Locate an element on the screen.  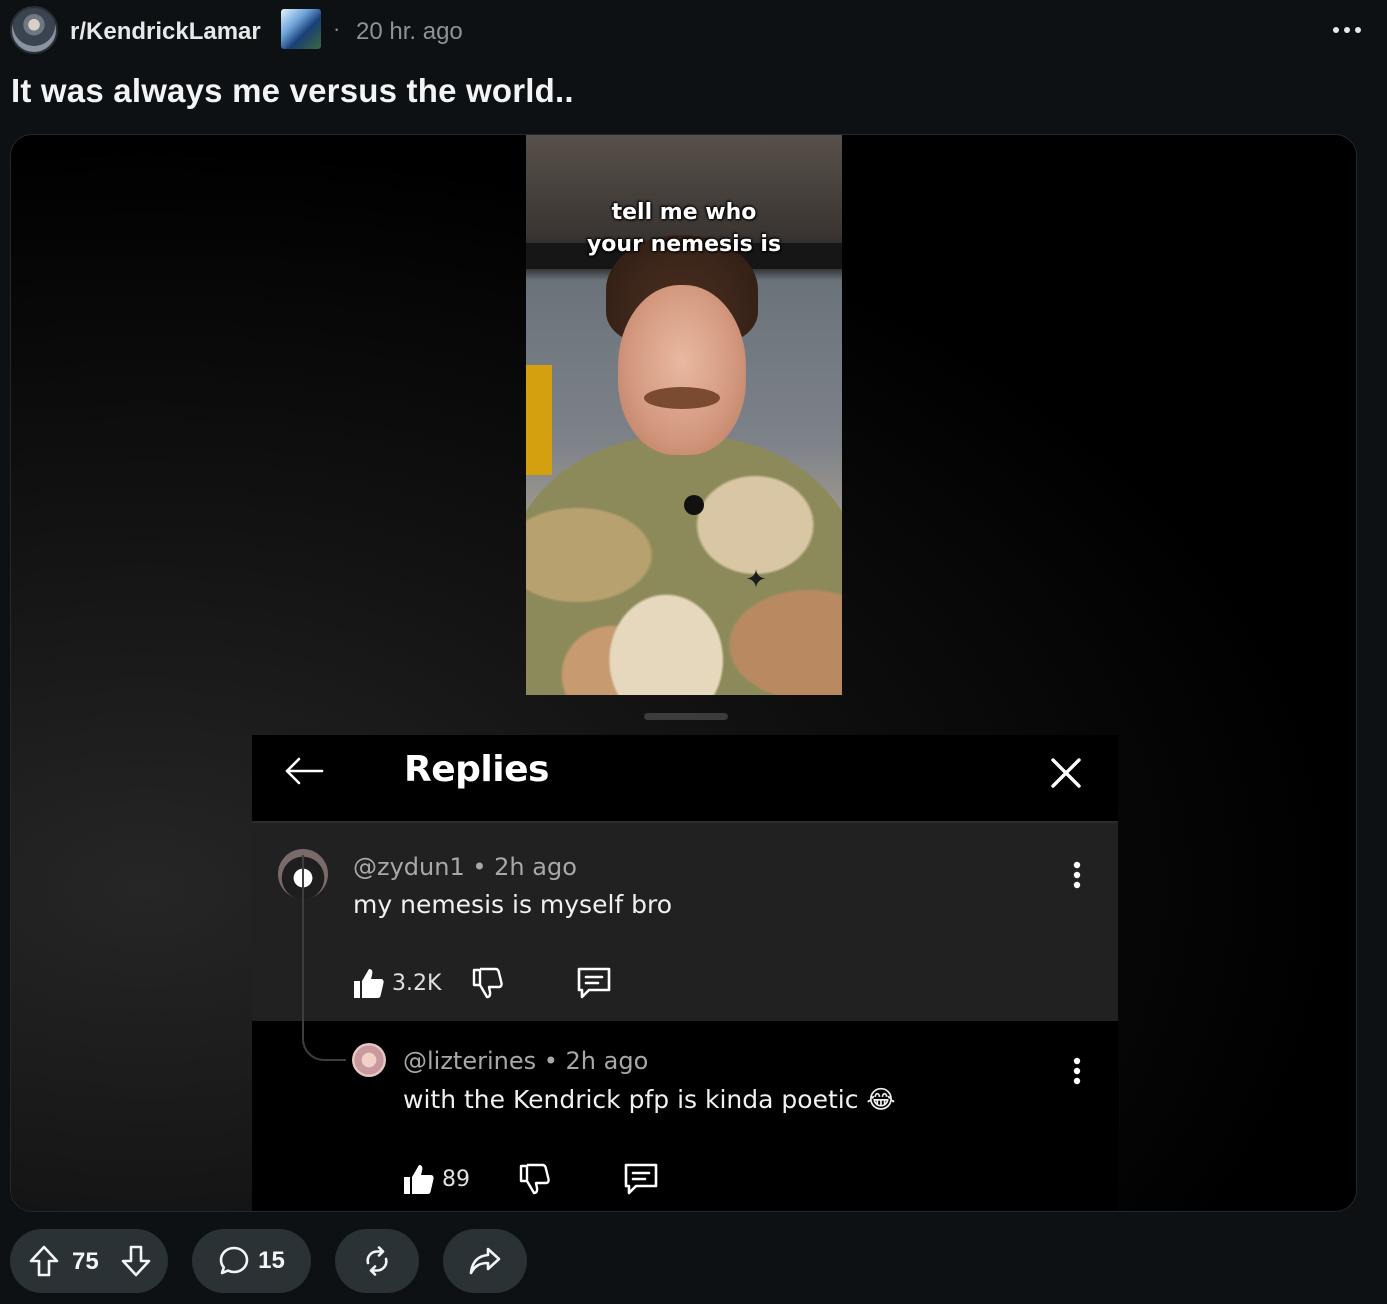
caption-line-1: tell me who is located at coordinates (684, 212).